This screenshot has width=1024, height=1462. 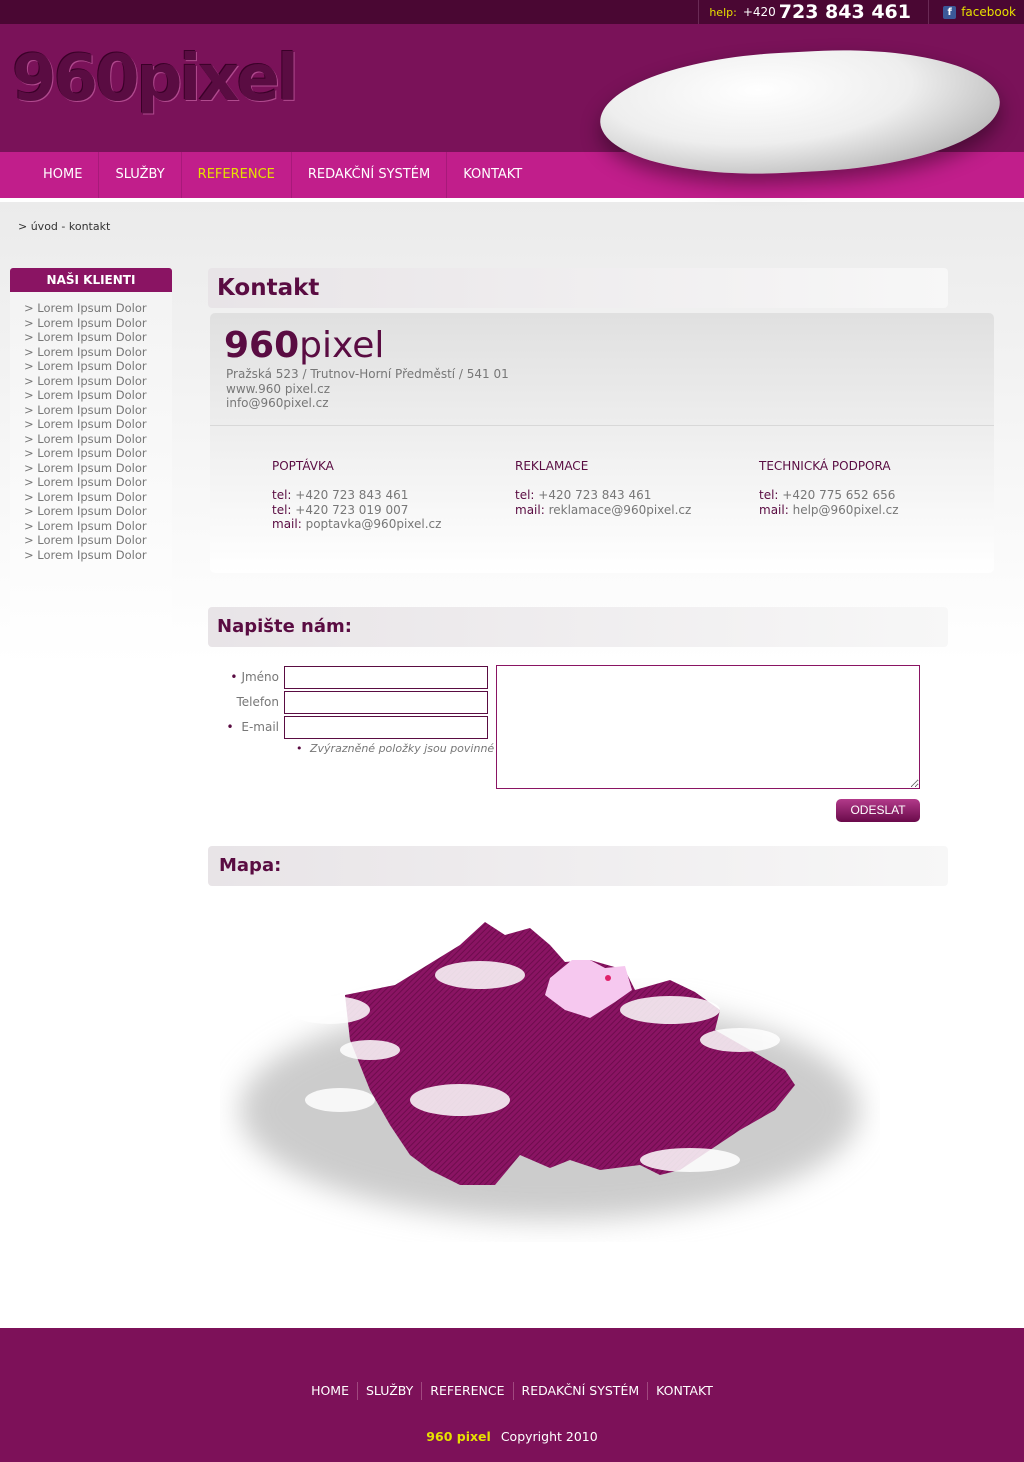 I want to click on nav-redakcni-system: REDAKČNÍ SYSTÉM, so click(x=370, y=175).